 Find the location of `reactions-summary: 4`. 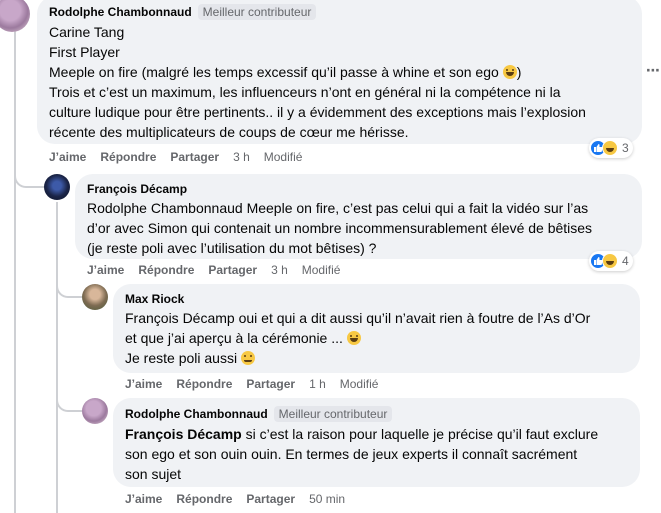

reactions-summary: 4 is located at coordinates (611, 261).